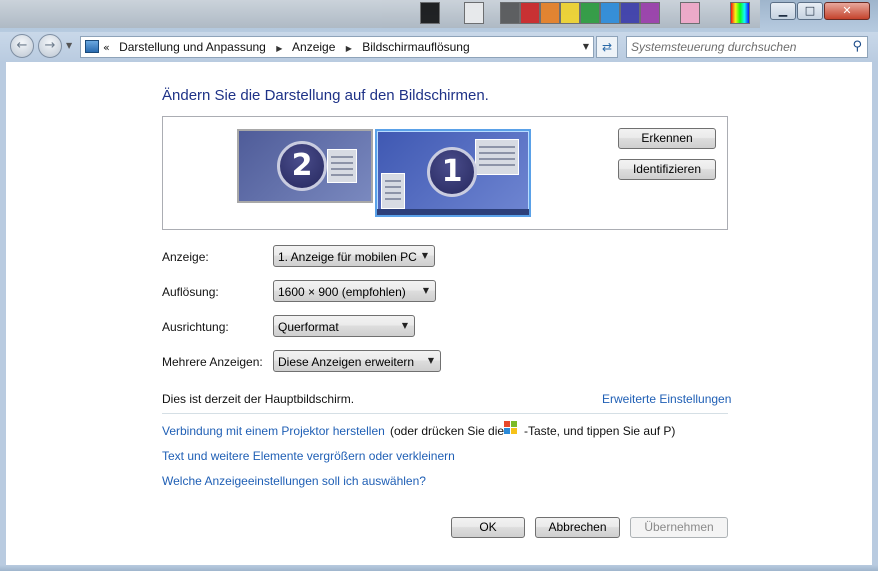 This screenshot has height=571, width=878. What do you see at coordinates (511, 428) in the screenshot?
I see `windows-key-icon` at bounding box center [511, 428].